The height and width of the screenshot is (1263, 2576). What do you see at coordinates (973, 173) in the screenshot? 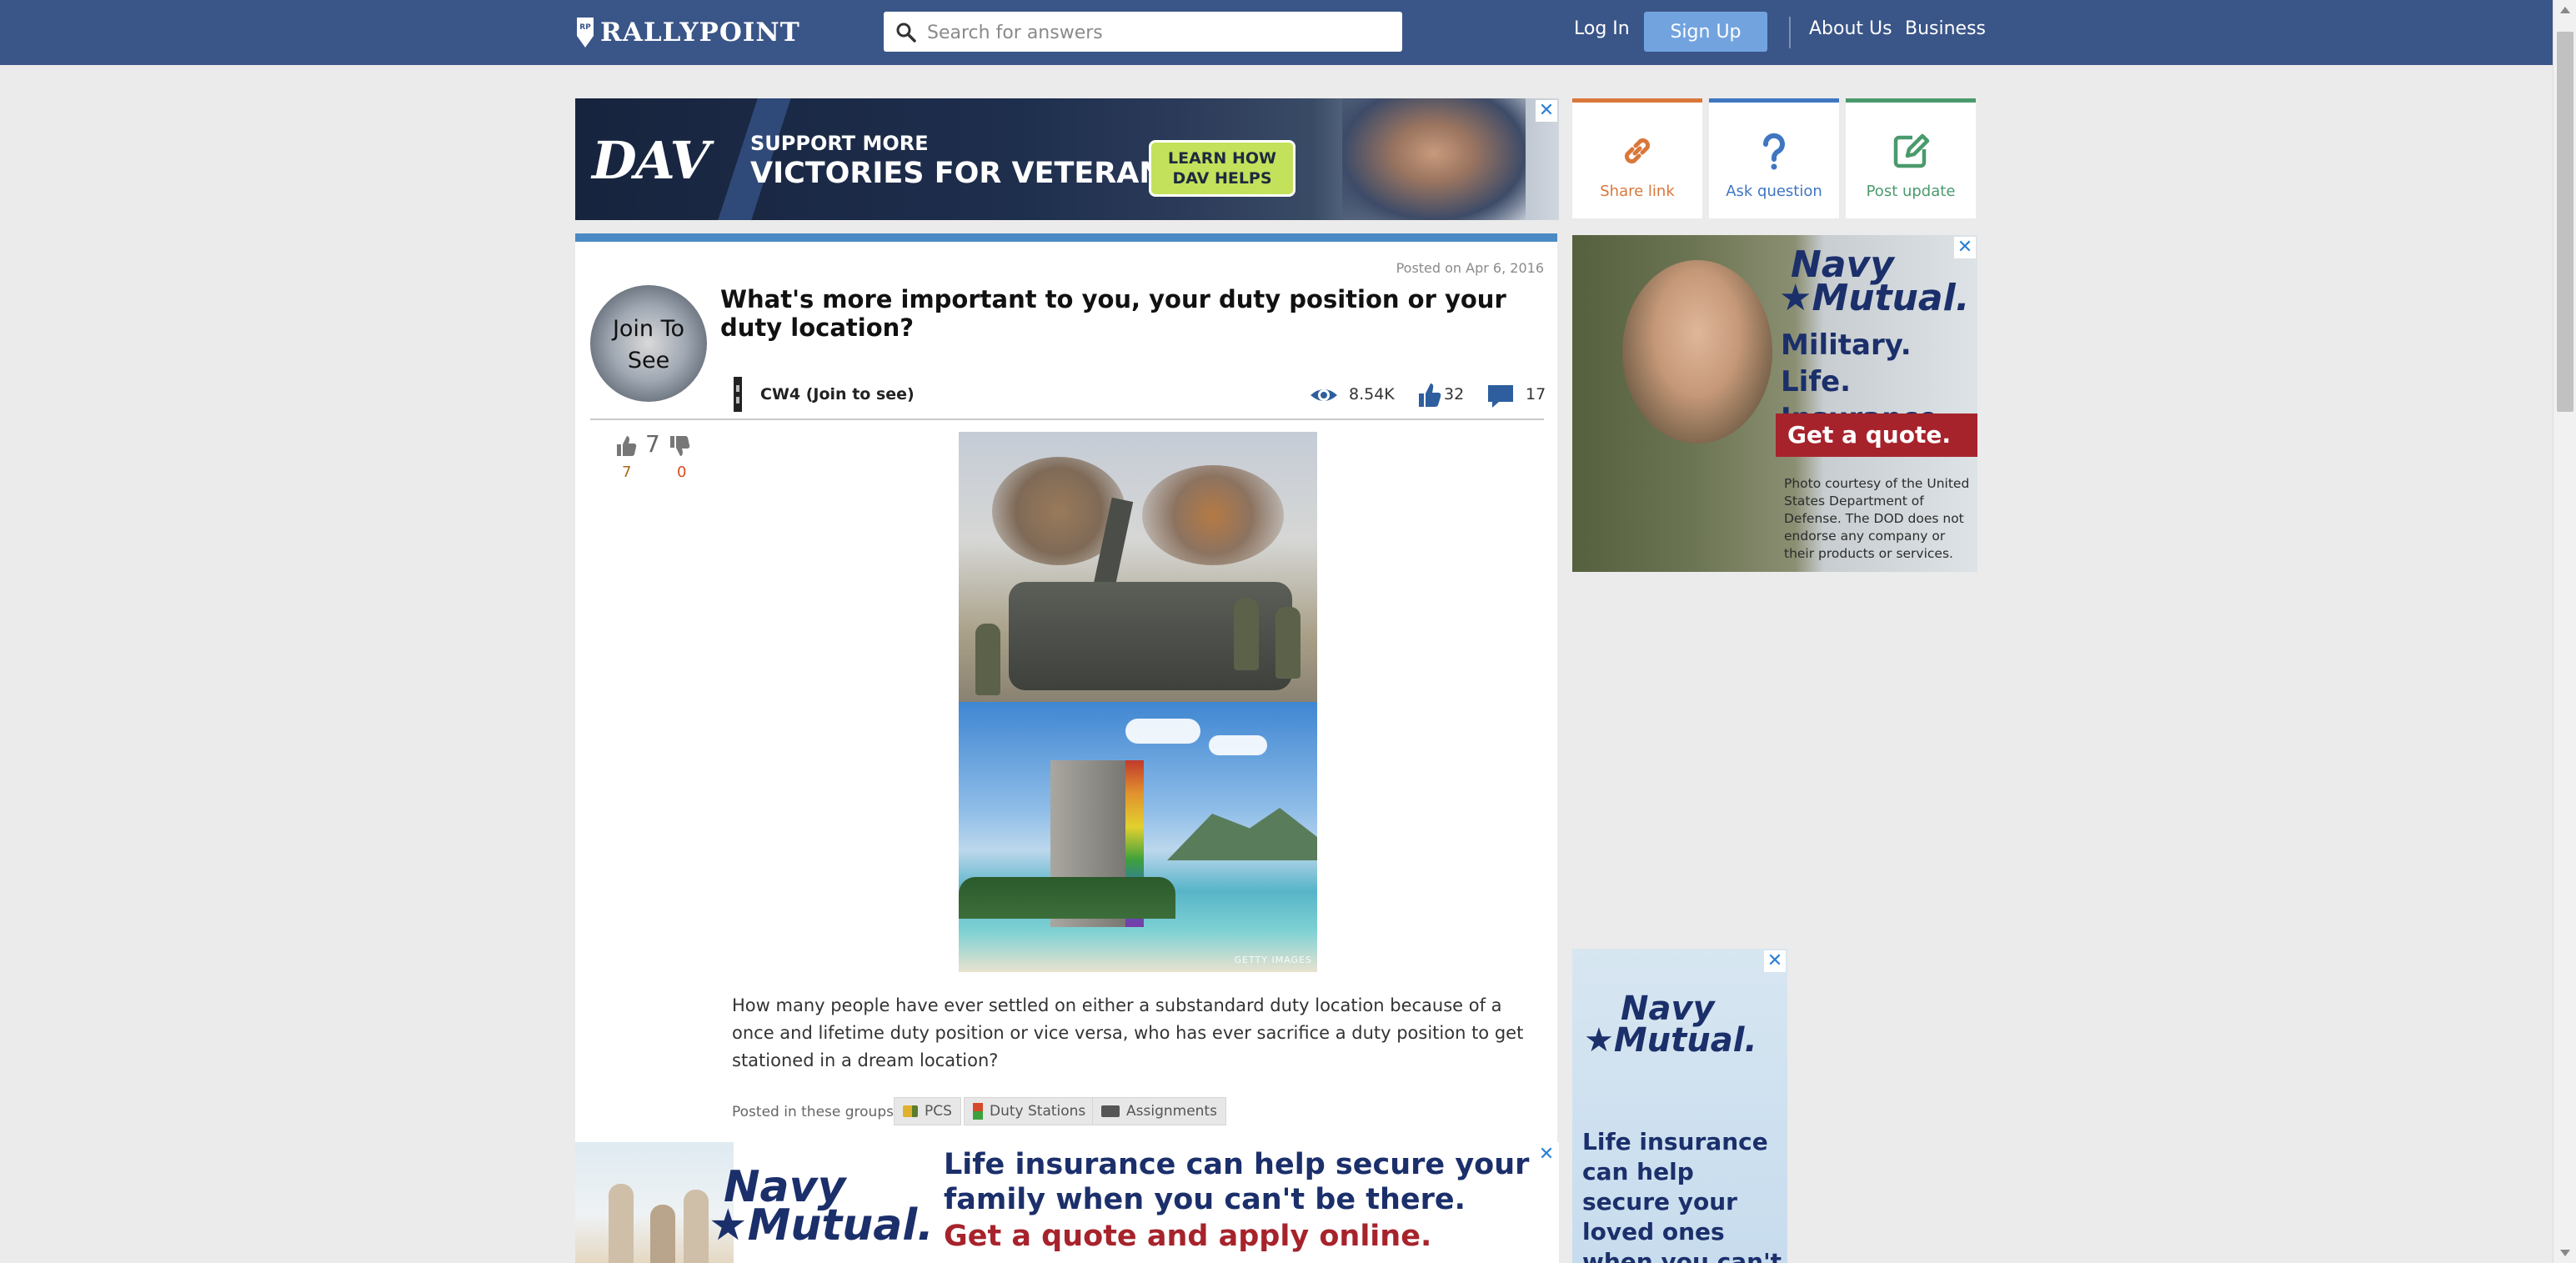
I see `dav-headline: VICTORIES FOR VETERANS.` at bounding box center [973, 173].